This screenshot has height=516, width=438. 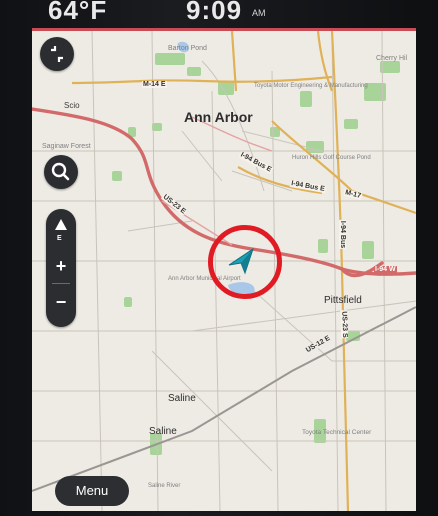 What do you see at coordinates (61, 283) in the screenshot?
I see `zoom-divider` at bounding box center [61, 283].